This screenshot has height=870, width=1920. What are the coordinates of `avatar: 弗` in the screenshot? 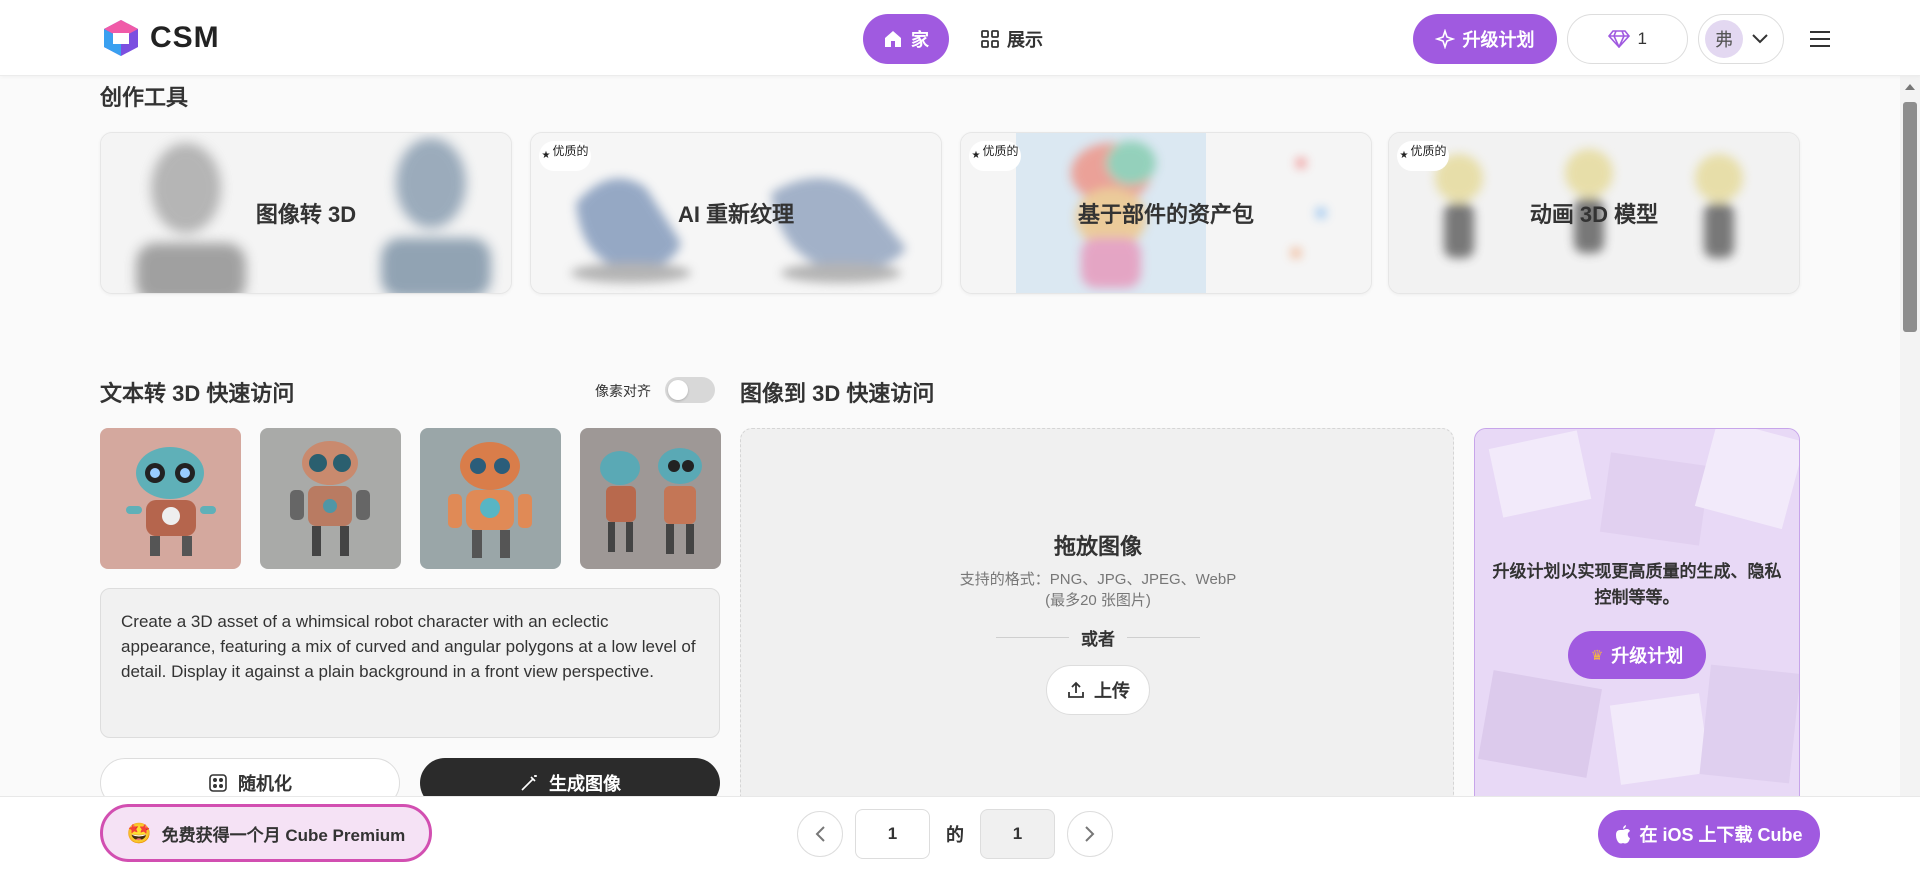 It's located at (1724, 39).